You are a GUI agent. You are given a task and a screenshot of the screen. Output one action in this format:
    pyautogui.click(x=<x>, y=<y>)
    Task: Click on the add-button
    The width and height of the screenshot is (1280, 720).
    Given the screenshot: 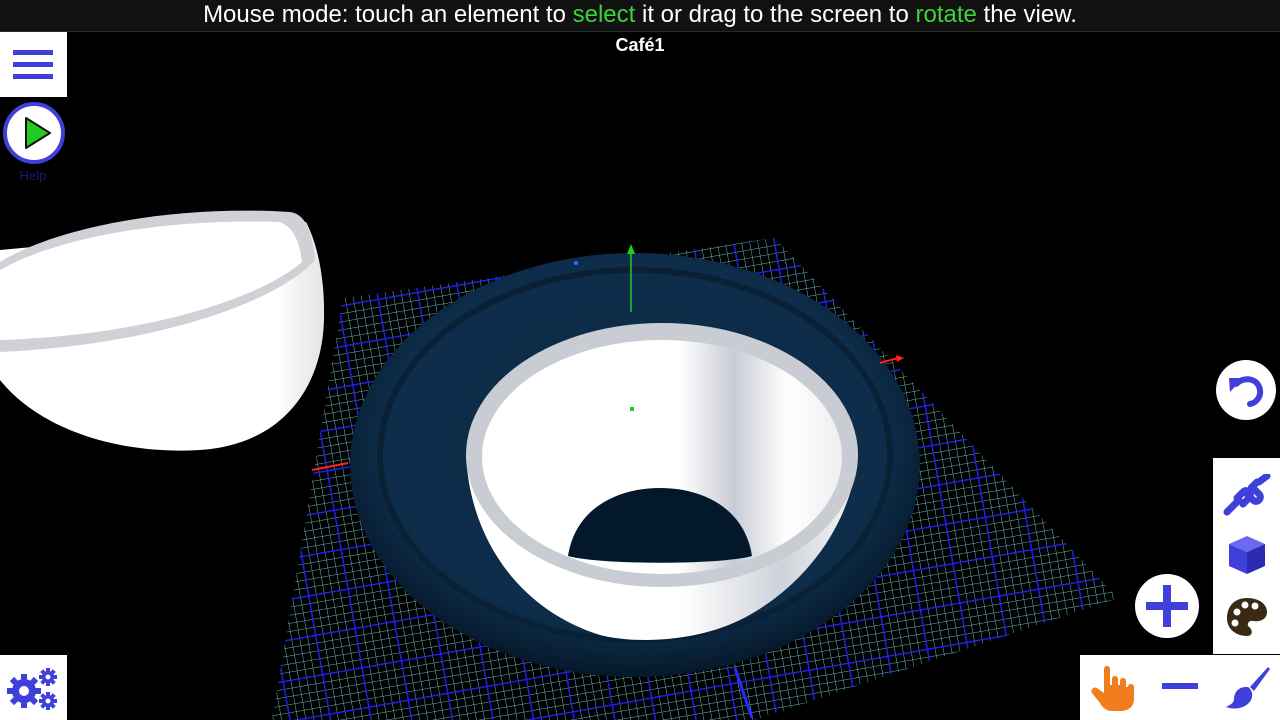 What is the action you would take?
    pyautogui.click(x=1167, y=606)
    